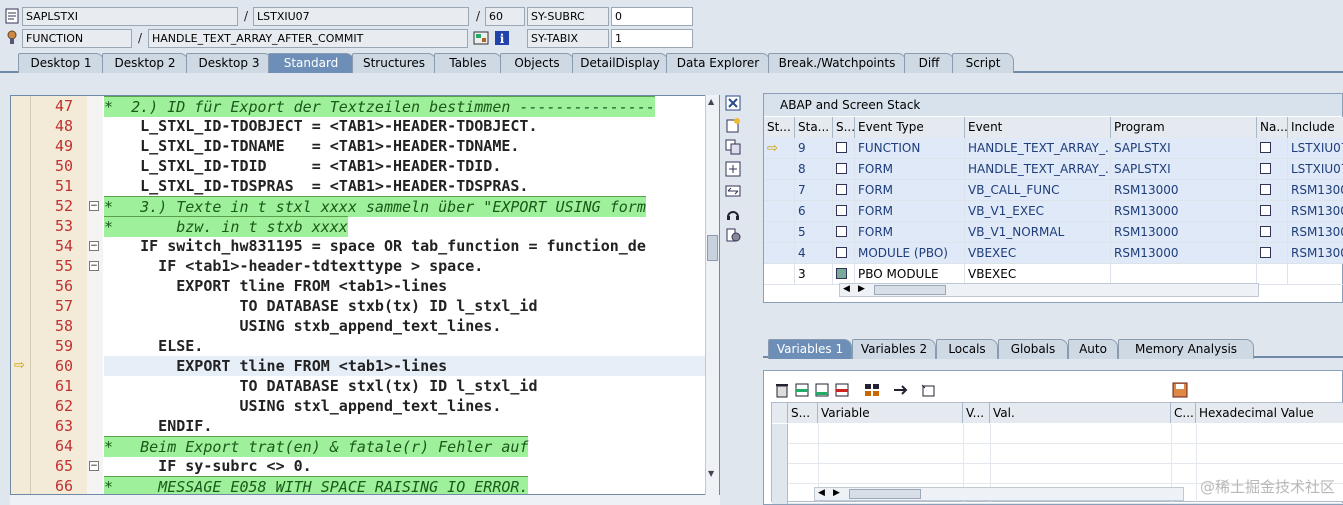 Image resolution: width=1343 pixels, height=505 pixels. Describe the element at coordinates (983, 63) in the screenshot. I see `tab-script: Script` at that location.